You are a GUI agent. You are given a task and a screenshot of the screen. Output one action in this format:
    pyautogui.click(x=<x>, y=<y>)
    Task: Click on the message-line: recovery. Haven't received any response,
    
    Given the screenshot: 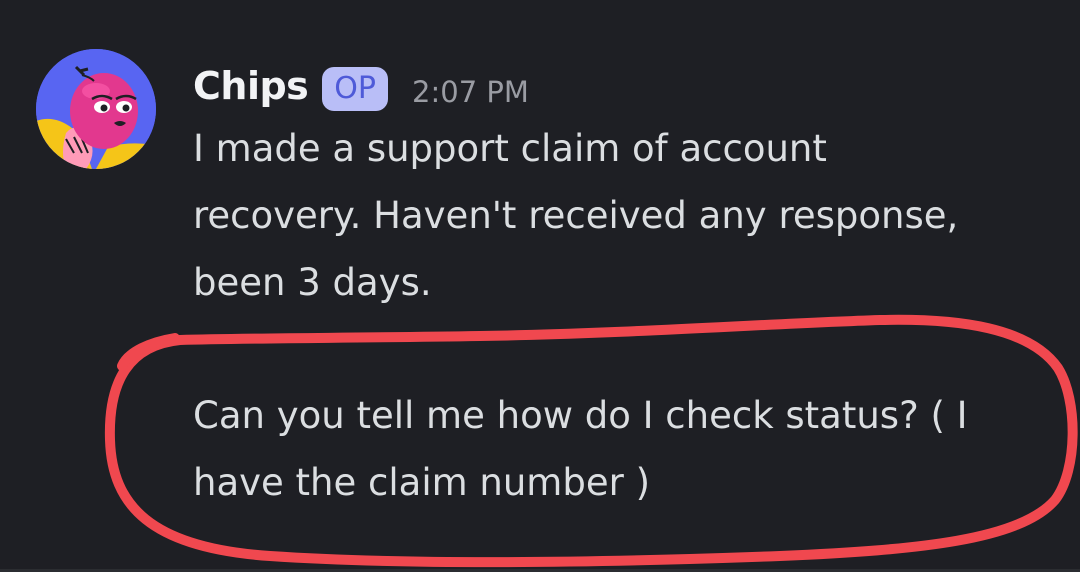 What is the action you would take?
    pyautogui.click(x=576, y=215)
    